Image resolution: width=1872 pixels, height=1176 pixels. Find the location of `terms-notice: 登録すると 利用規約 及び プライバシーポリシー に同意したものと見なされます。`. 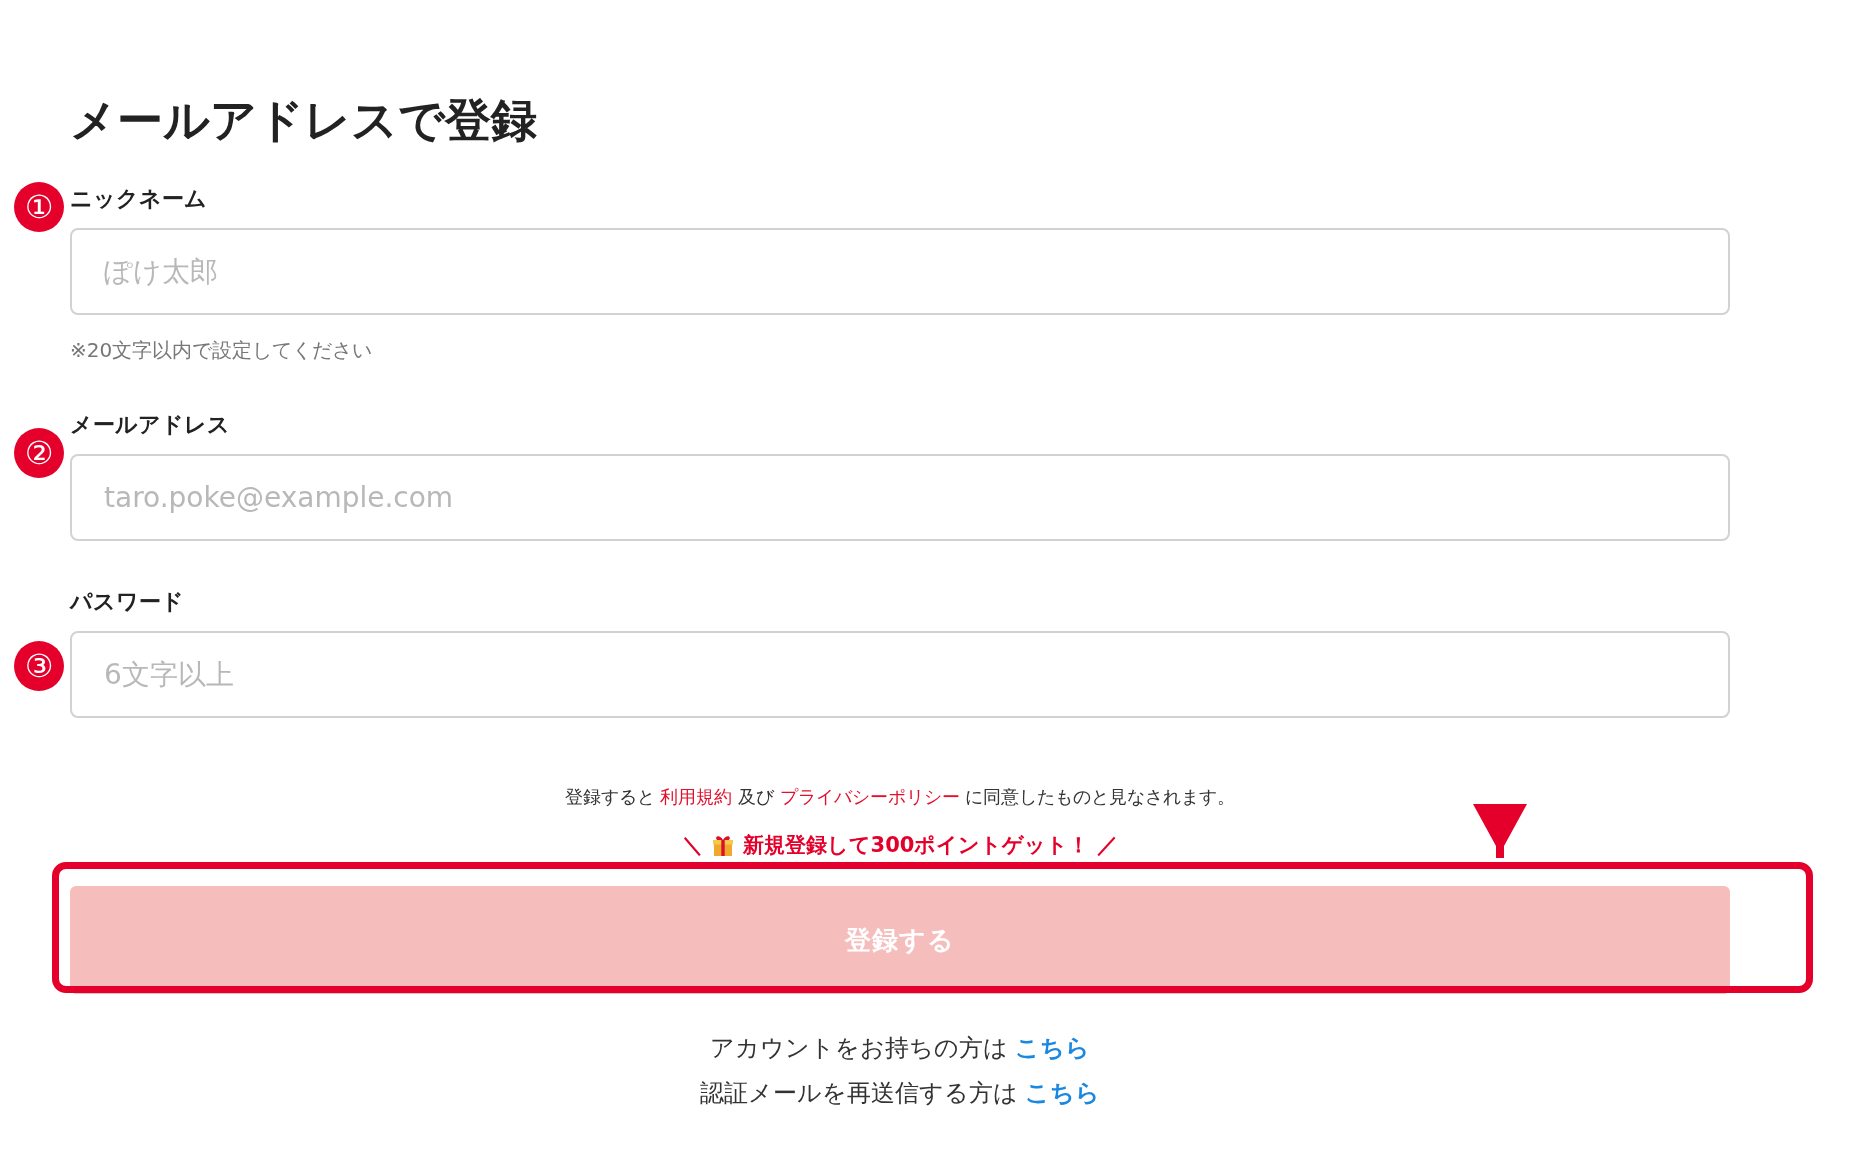

terms-notice: 登録すると 利用規約 及び プライバシーポリシー に同意したものと見なされます。 is located at coordinates (900, 797).